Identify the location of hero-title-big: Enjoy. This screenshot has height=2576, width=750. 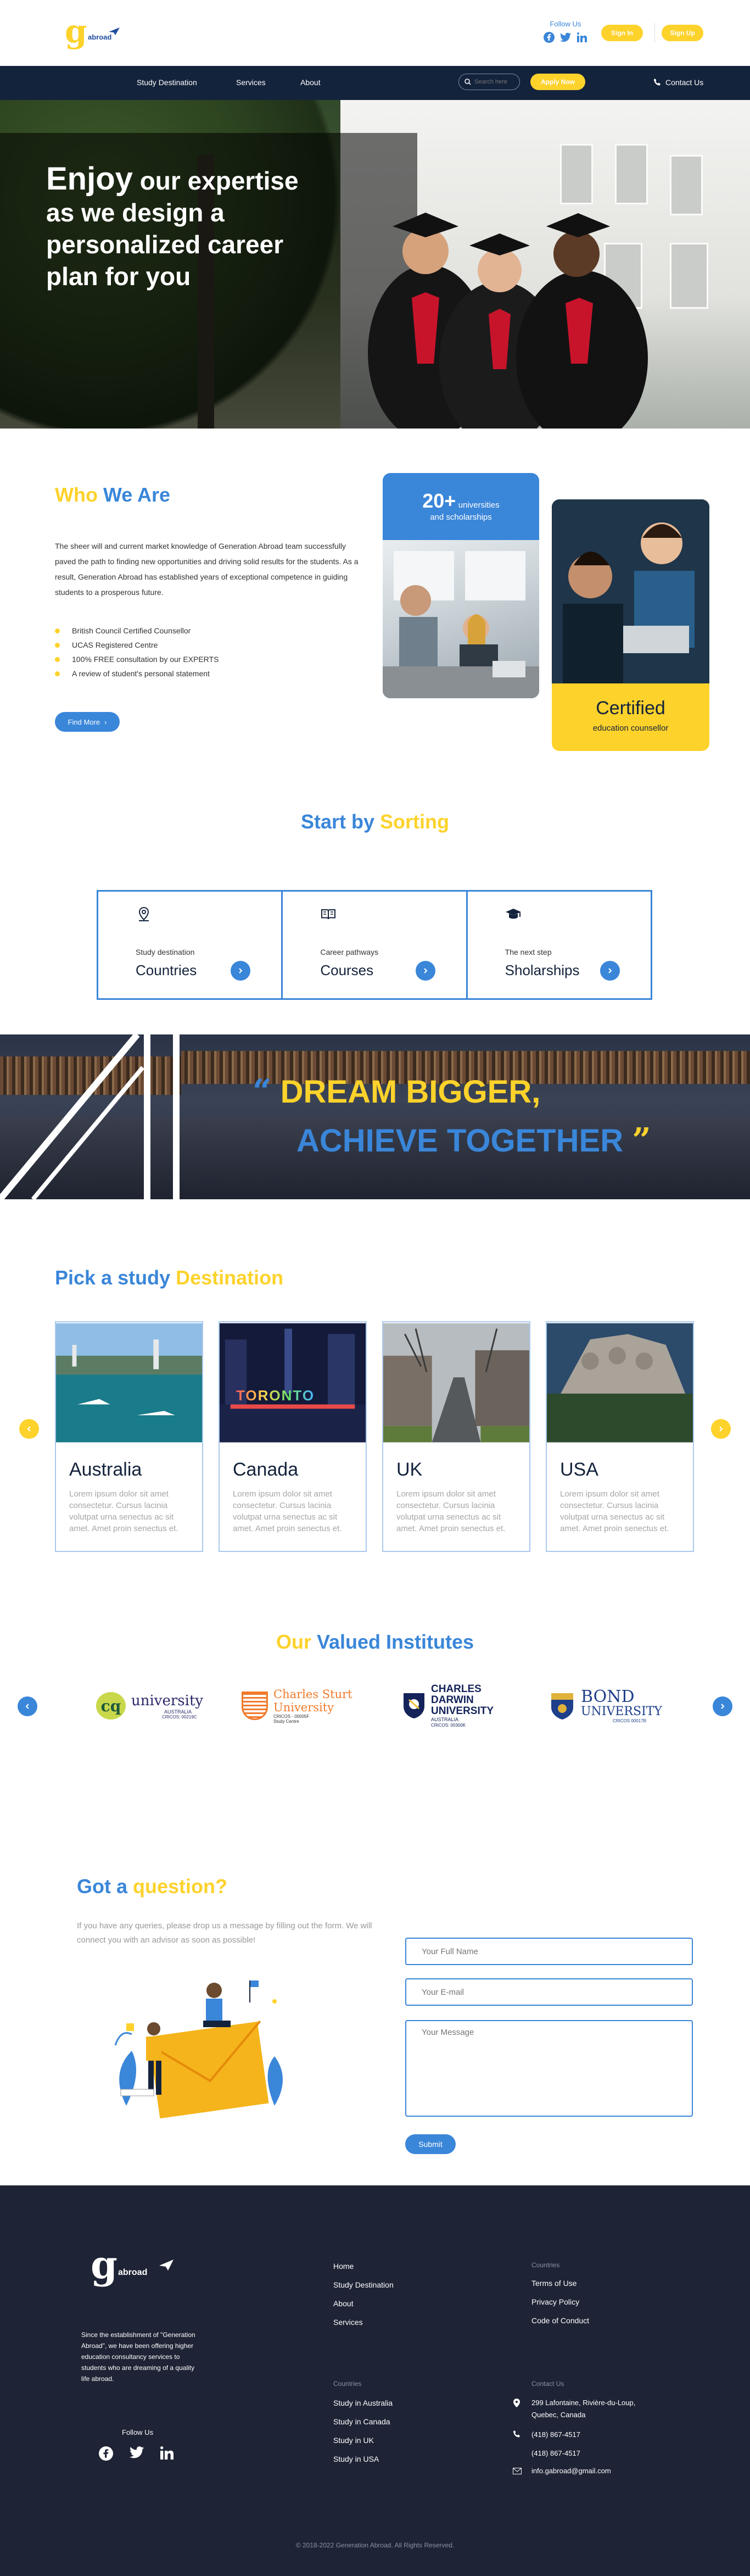
(89, 179).